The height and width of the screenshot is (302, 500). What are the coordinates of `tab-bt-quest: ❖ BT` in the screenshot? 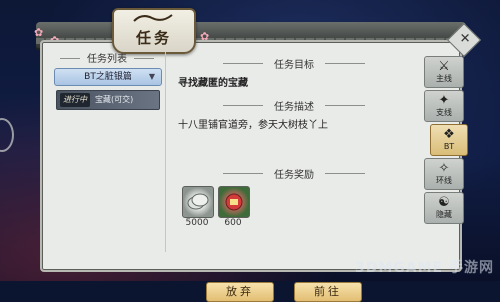 It's located at (449, 140).